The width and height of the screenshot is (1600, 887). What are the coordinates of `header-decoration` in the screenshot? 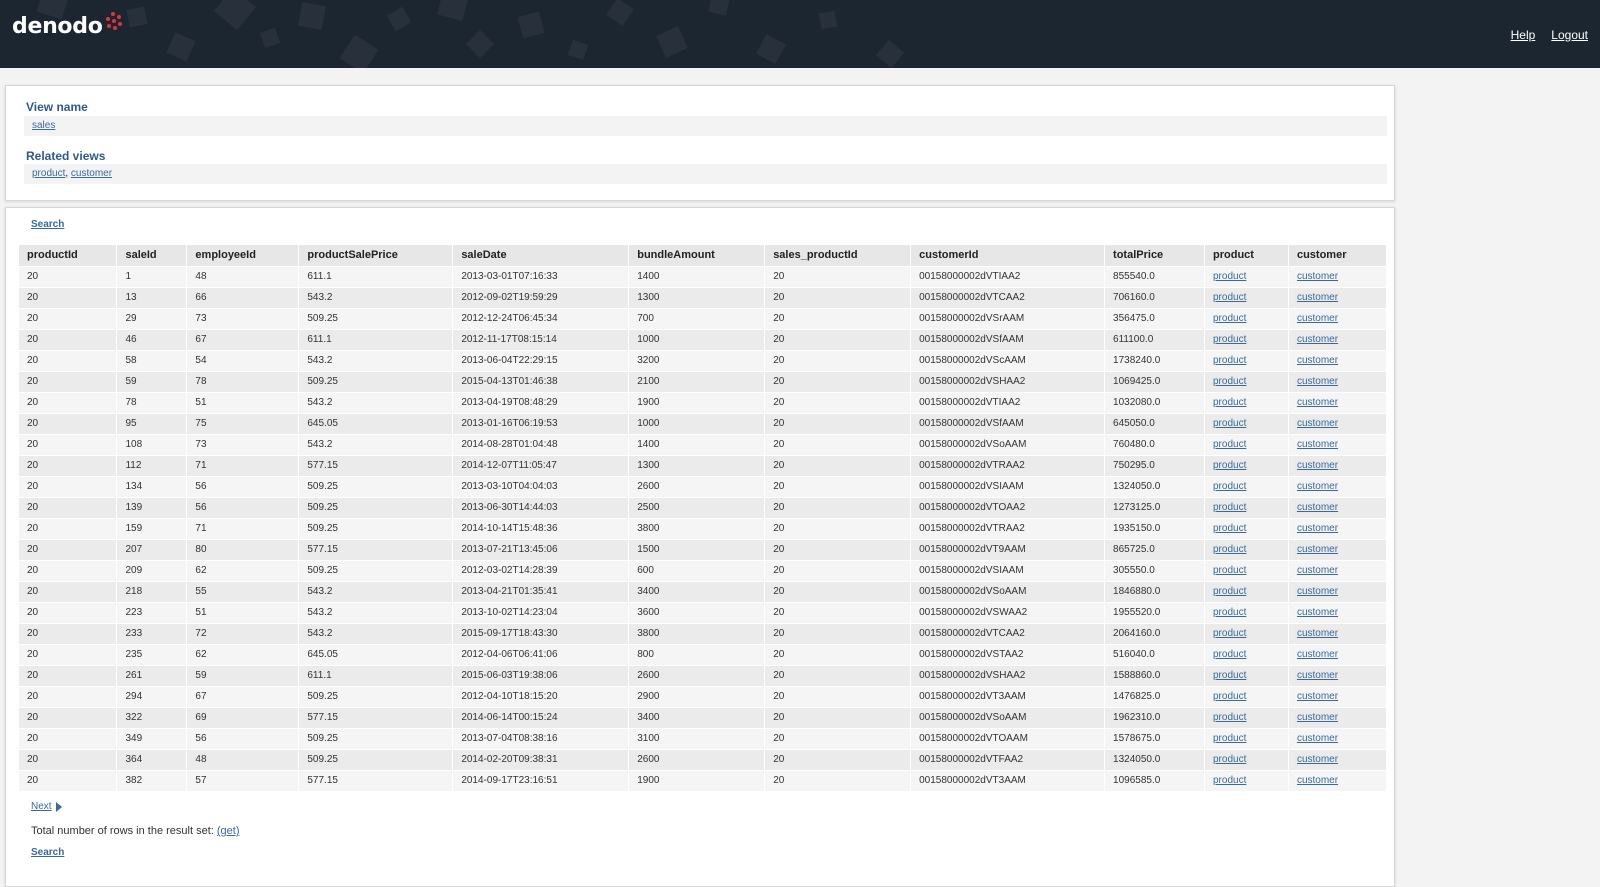 It's located at (181, 47).